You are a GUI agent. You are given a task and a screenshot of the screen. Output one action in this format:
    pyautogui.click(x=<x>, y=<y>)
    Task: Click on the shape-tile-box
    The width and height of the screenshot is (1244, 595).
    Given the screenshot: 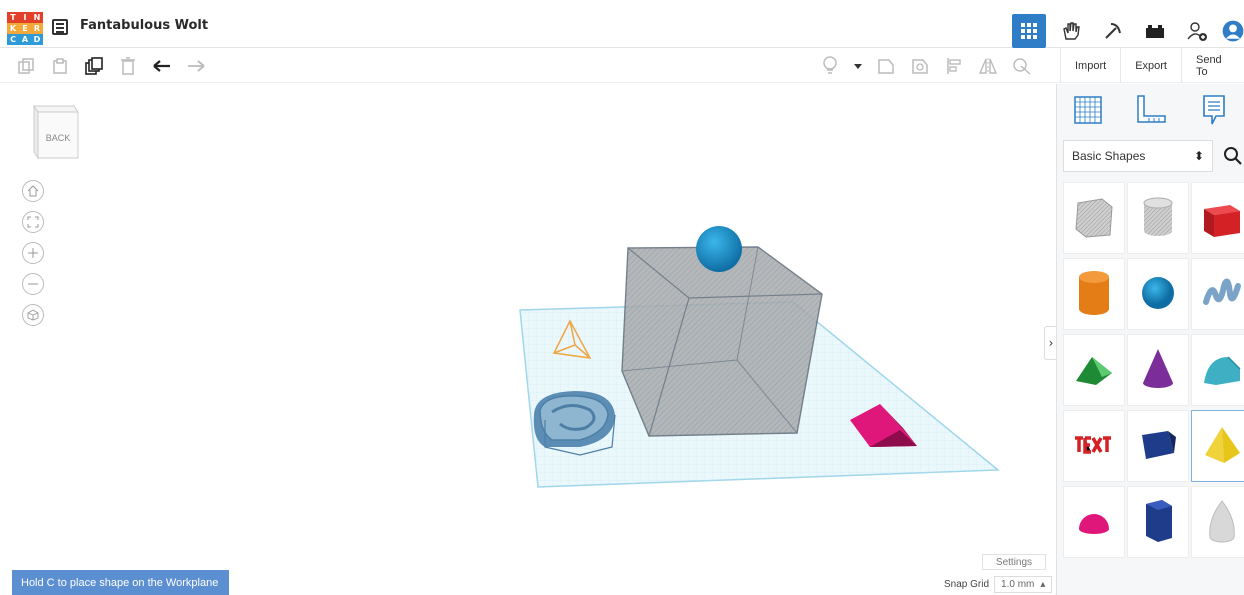 What is the action you would take?
    pyautogui.click(x=1217, y=218)
    